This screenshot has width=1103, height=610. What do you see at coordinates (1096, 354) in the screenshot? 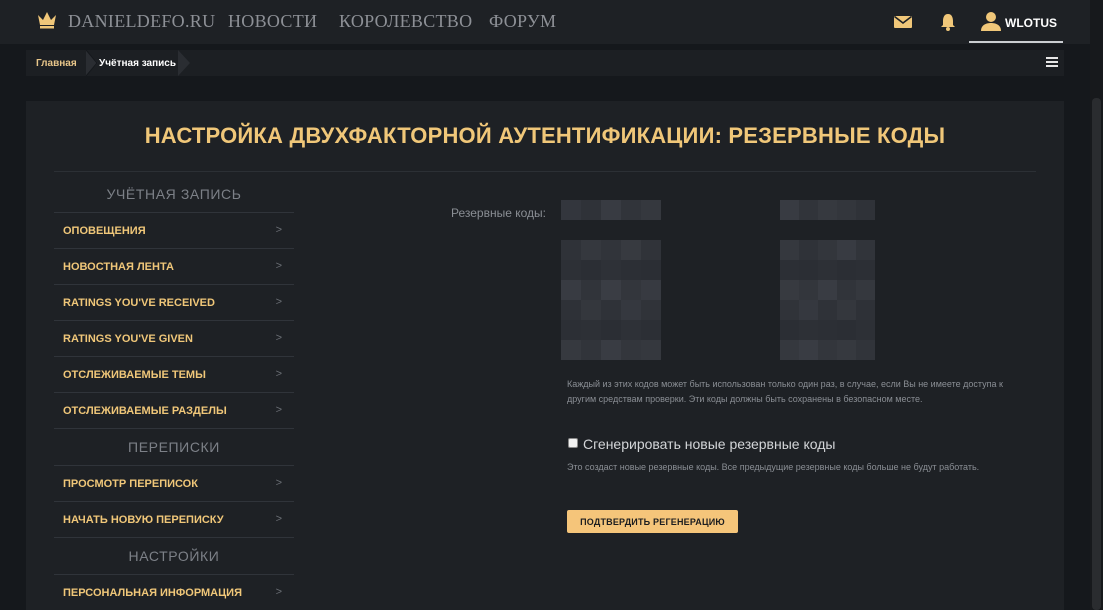
I see `scrollbar-thumb` at bounding box center [1096, 354].